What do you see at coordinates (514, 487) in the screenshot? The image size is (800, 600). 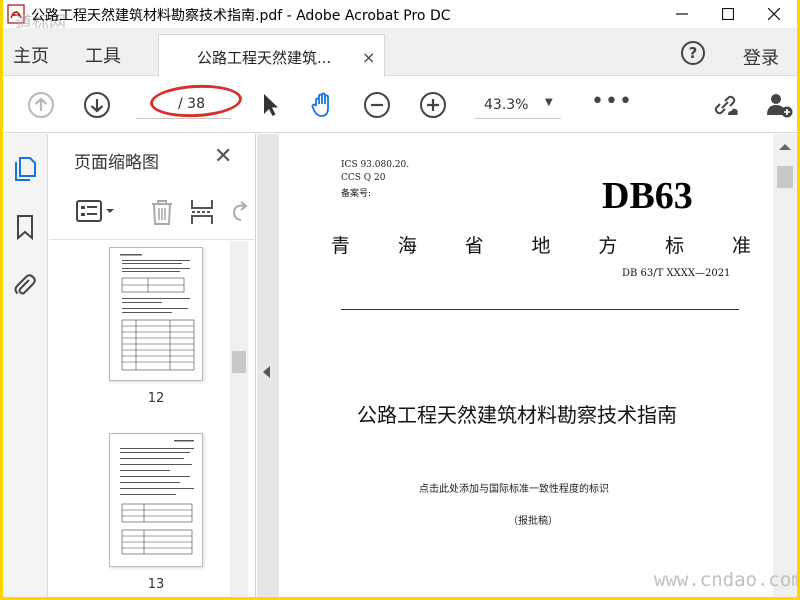 I see `consistency-placeholder: 点击此处添加与国际标准一致性程度的标识` at bounding box center [514, 487].